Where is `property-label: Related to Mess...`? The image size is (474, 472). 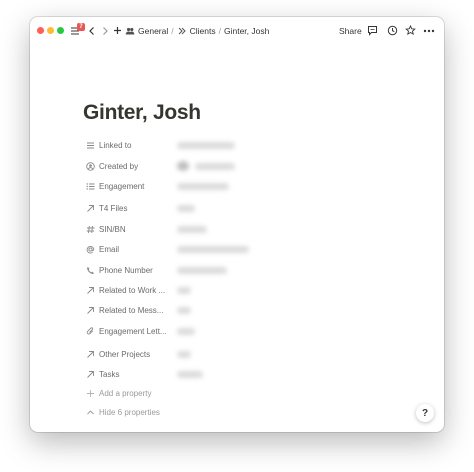 property-label: Related to Mess... is located at coordinates (131, 310).